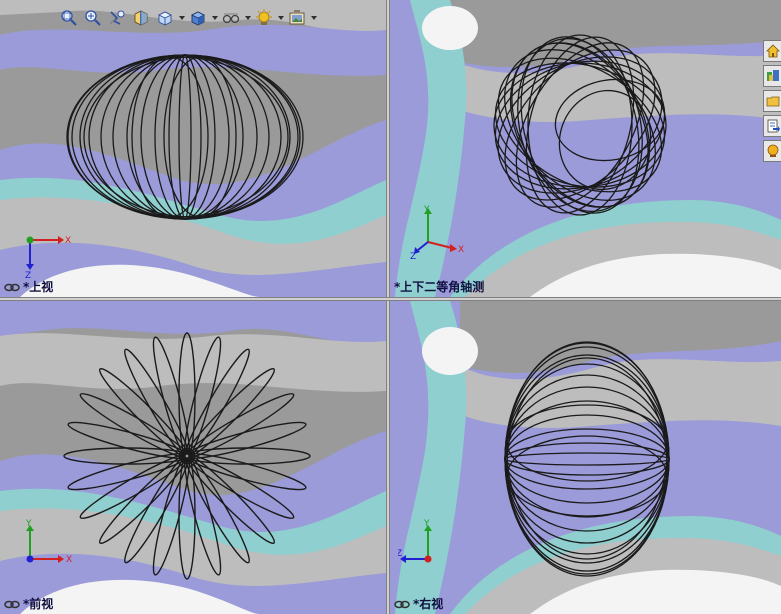 The image size is (781, 614). I want to click on zoom-to-fit-button, so click(69, 18).